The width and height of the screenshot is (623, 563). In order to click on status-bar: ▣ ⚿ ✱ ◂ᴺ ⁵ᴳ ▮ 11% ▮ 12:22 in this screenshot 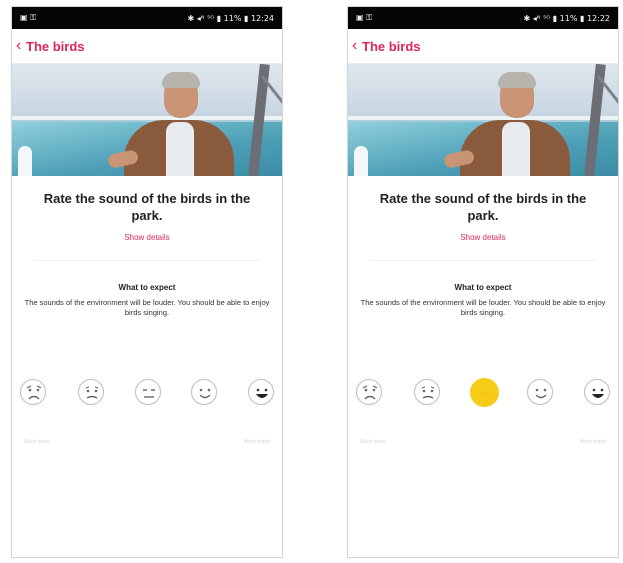, I will do `click(483, 18)`.